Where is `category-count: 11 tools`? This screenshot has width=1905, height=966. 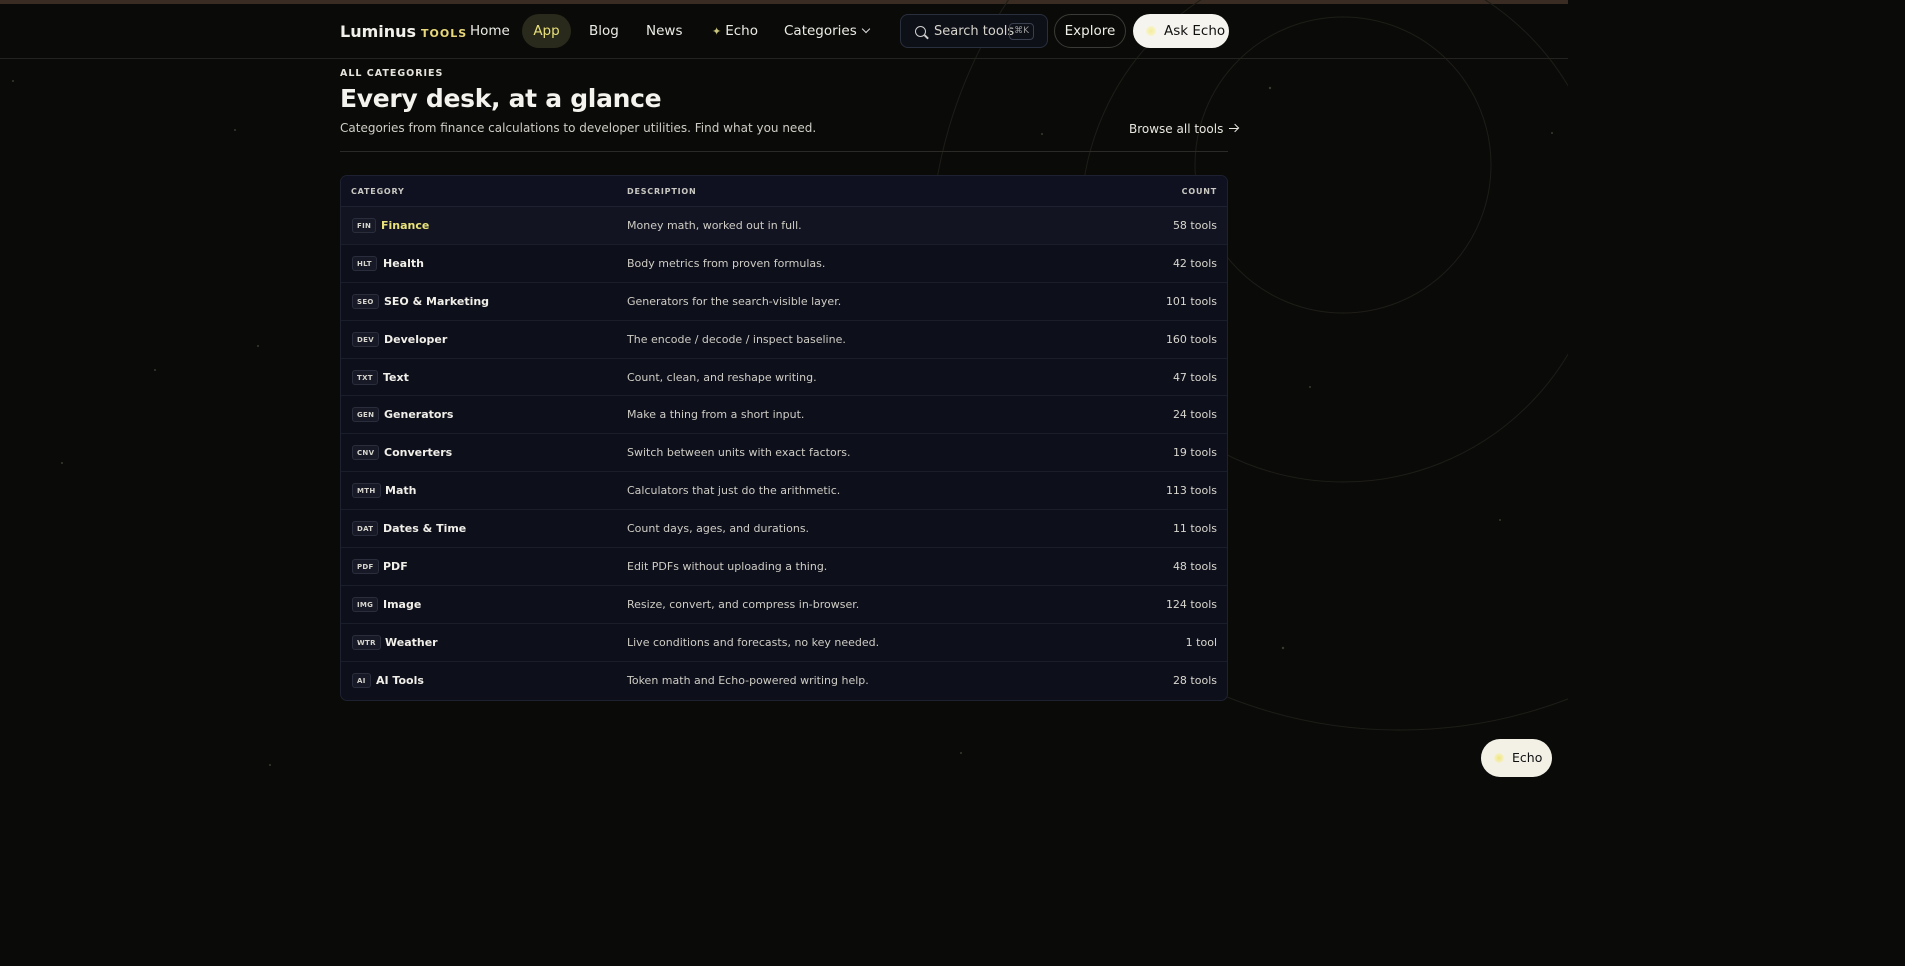
category-count: 11 tools is located at coordinates (1194, 529).